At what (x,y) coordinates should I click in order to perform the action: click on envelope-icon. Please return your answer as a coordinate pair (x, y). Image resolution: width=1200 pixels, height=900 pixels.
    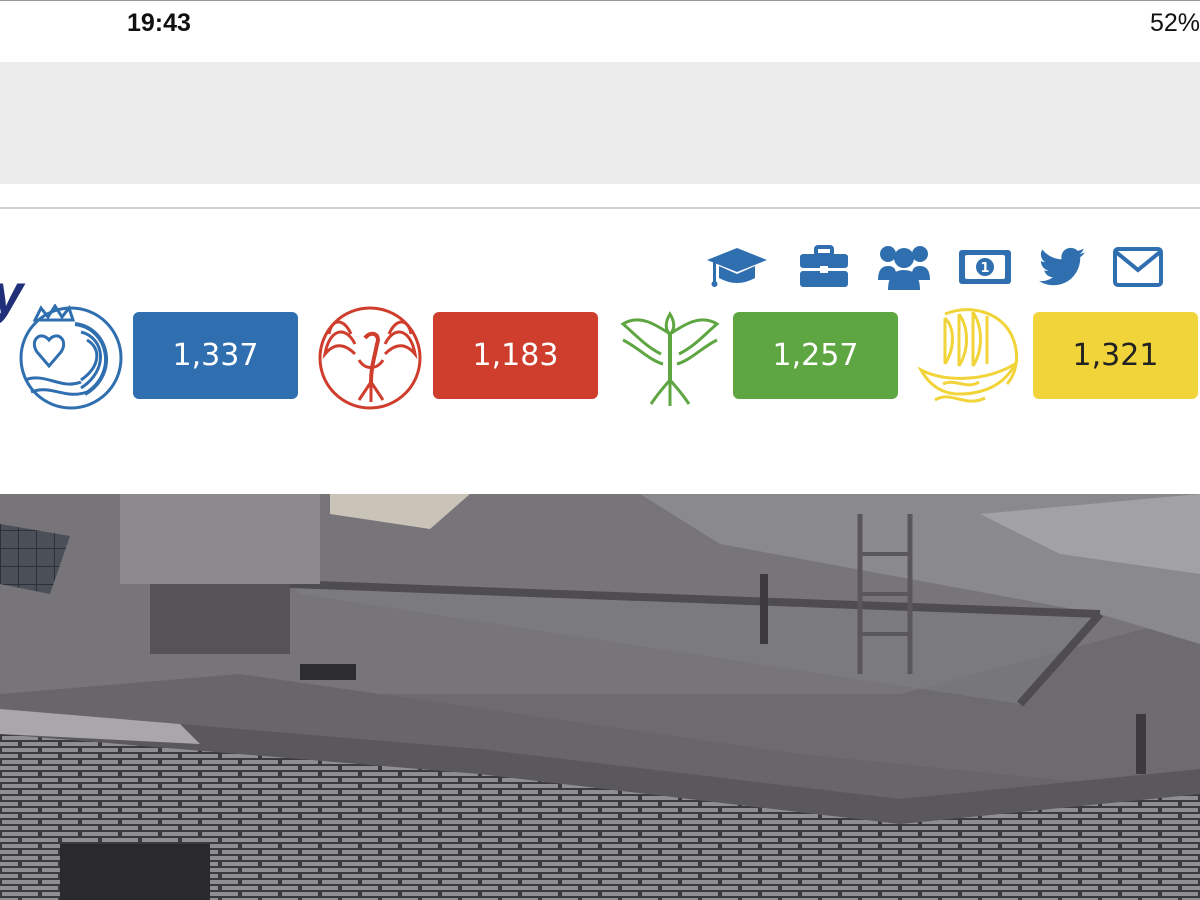
    Looking at the image, I should click on (1138, 267).